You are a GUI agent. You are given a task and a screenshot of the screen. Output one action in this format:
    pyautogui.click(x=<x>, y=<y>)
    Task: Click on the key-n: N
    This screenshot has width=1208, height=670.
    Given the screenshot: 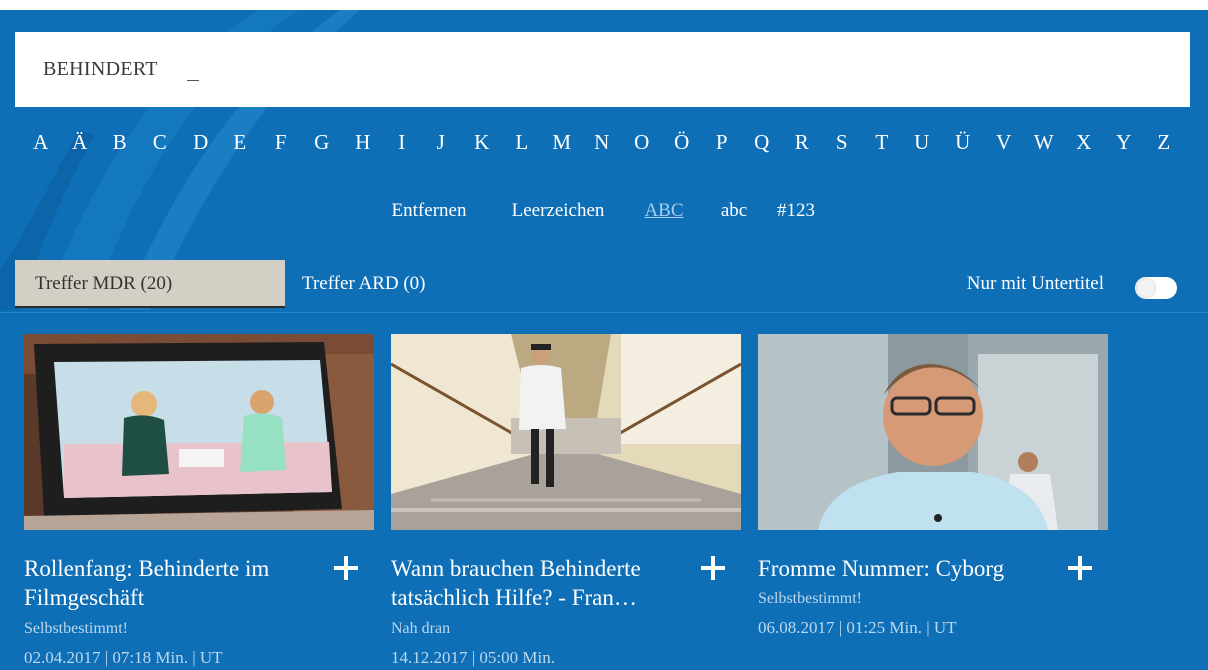 What is the action you would take?
    pyautogui.click(x=602, y=142)
    